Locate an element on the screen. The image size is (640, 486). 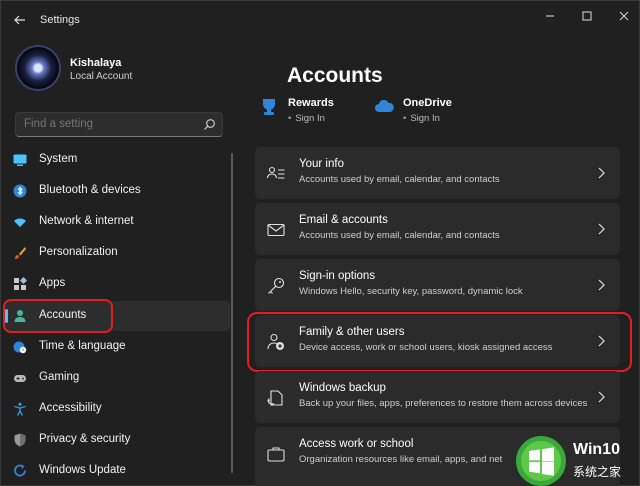
sidebar-item-label: System is located at coordinates (58, 159).